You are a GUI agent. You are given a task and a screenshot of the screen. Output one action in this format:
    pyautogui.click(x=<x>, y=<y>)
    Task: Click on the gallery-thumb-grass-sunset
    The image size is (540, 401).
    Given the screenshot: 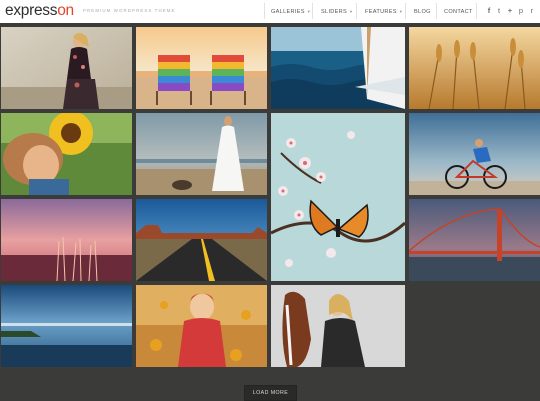 What is the action you would take?
    pyautogui.click(x=66, y=240)
    